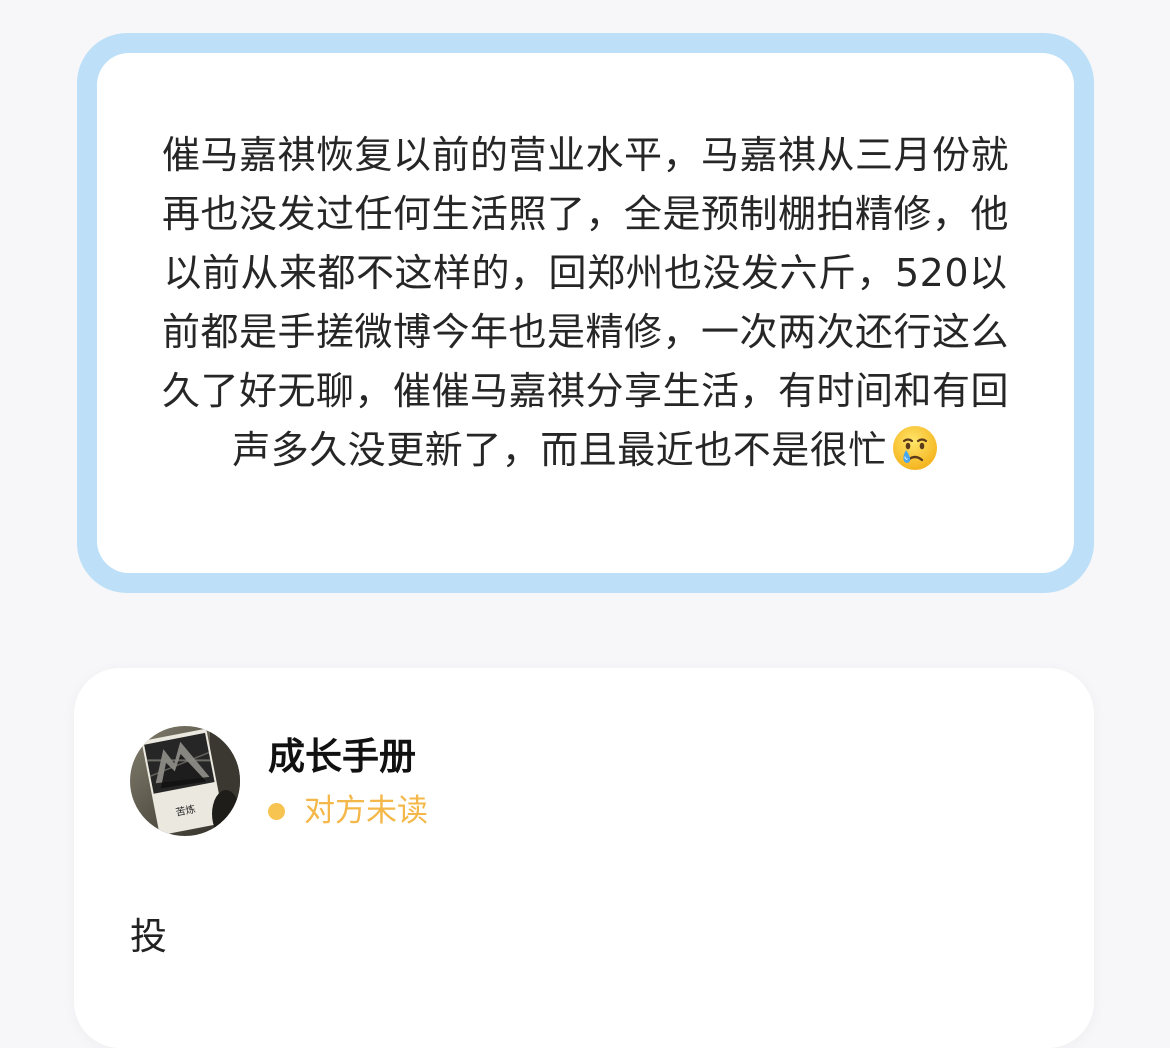 This screenshot has width=1170, height=1048. Describe the element at coordinates (342, 757) in the screenshot. I see `username: 成长手册` at that location.